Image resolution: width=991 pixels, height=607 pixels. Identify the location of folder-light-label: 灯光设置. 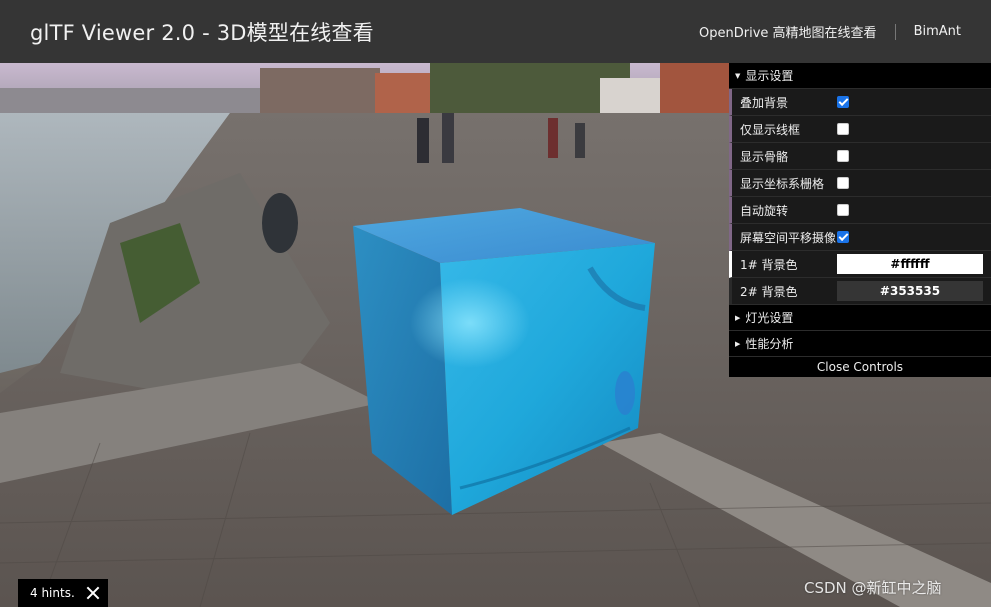
(769, 318).